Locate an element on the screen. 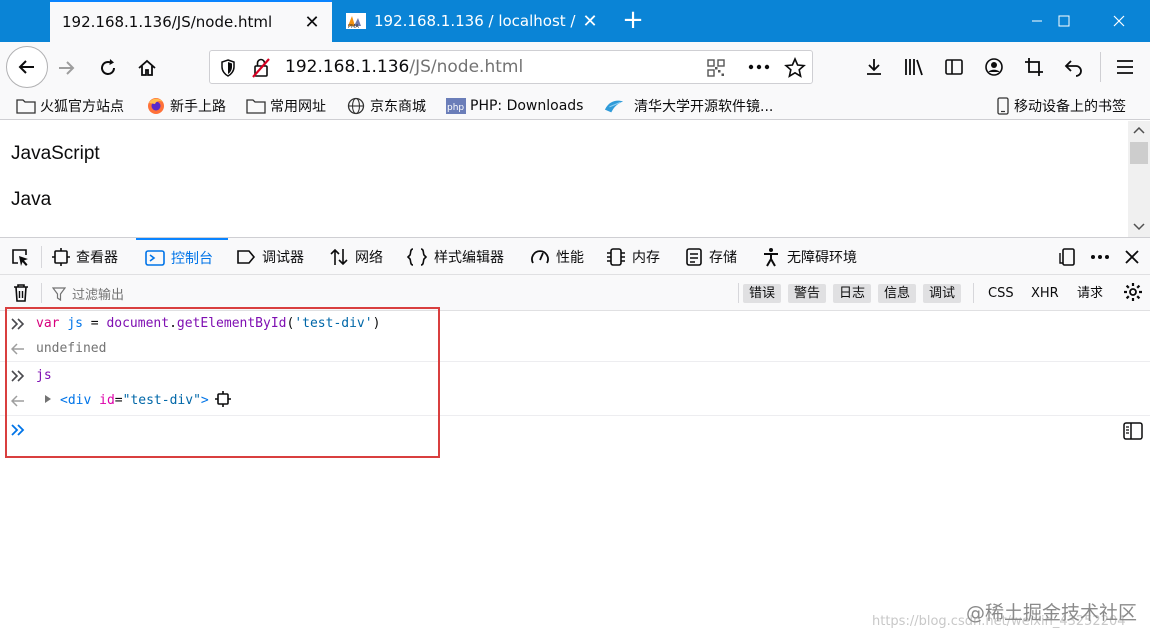 The height and width of the screenshot is (640, 1150). console-settings-button is located at coordinates (1133, 294).